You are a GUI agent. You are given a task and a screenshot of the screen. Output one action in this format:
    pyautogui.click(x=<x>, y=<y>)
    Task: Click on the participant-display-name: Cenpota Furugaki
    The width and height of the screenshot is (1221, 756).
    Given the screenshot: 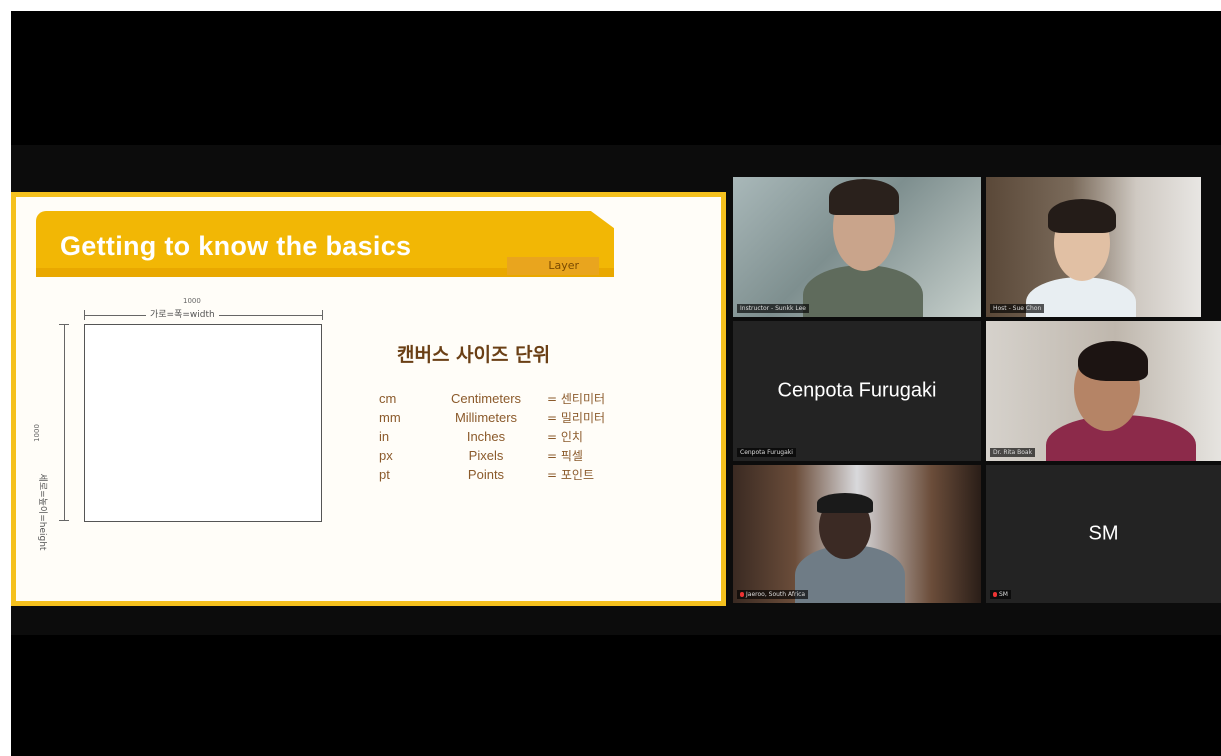 What is the action you would take?
    pyautogui.click(x=857, y=390)
    